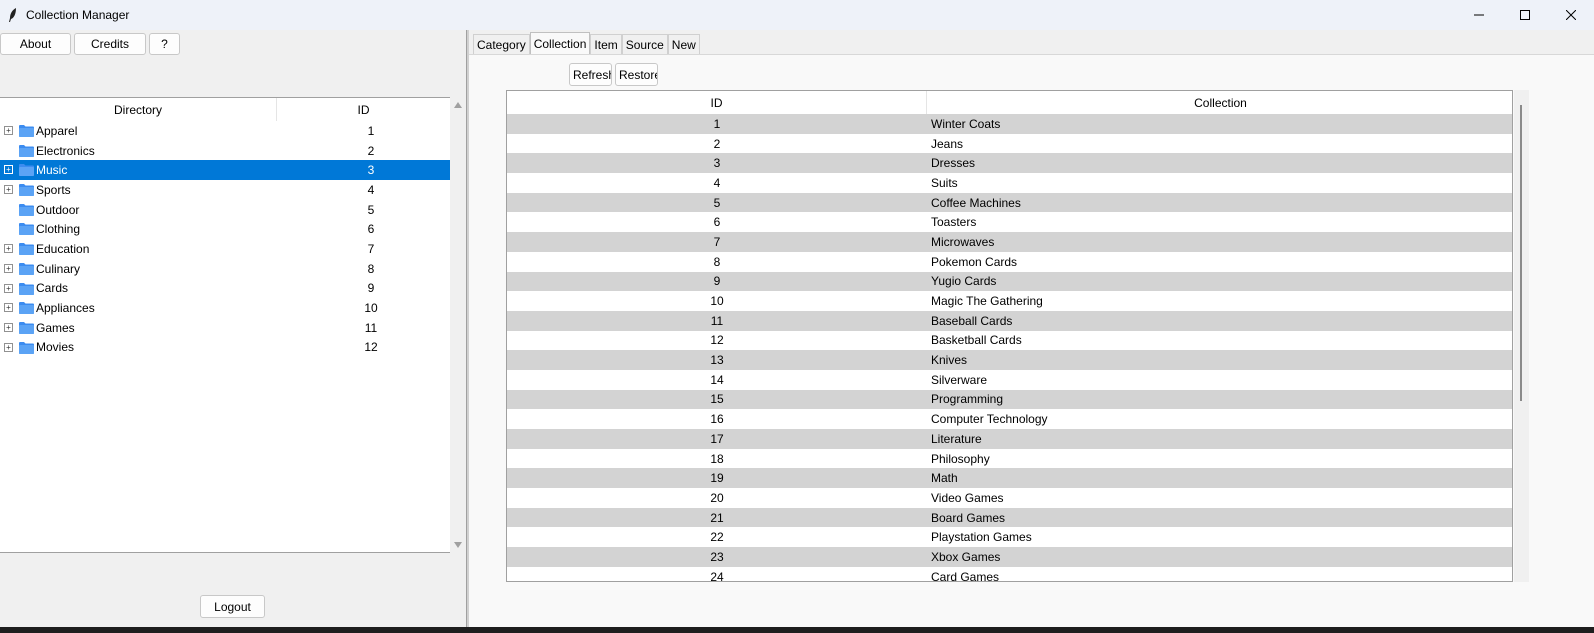 Image resolution: width=1594 pixels, height=633 pixels. I want to click on background-strip, so click(797, 630).